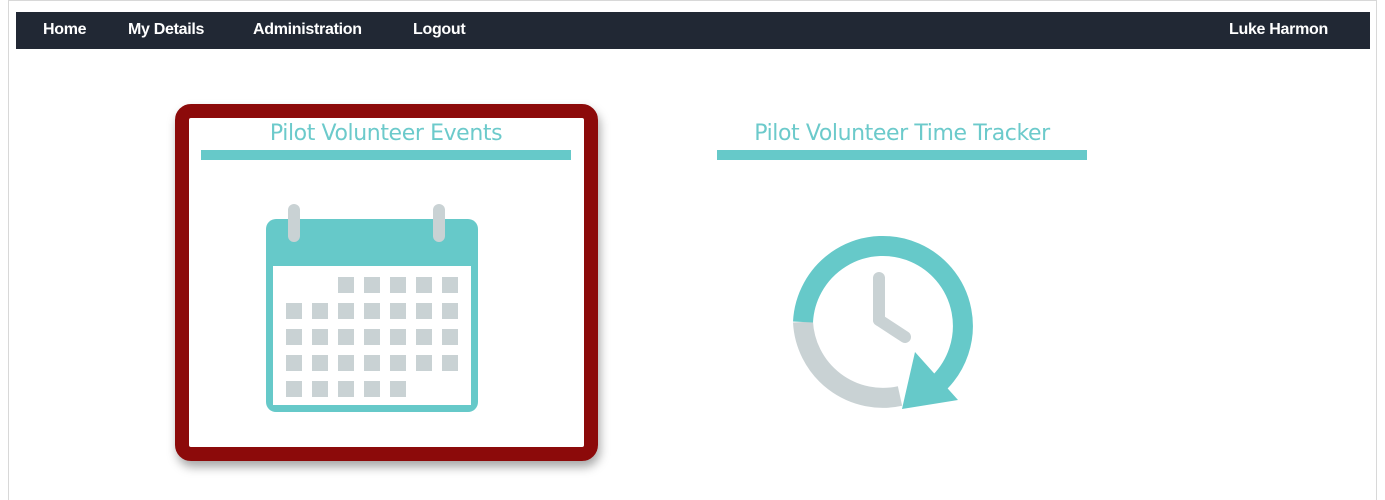 This screenshot has height=500, width=1385. Describe the element at coordinates (166, 30) in the screenshot. I see `nav-my-details-link: My Details` at that location.